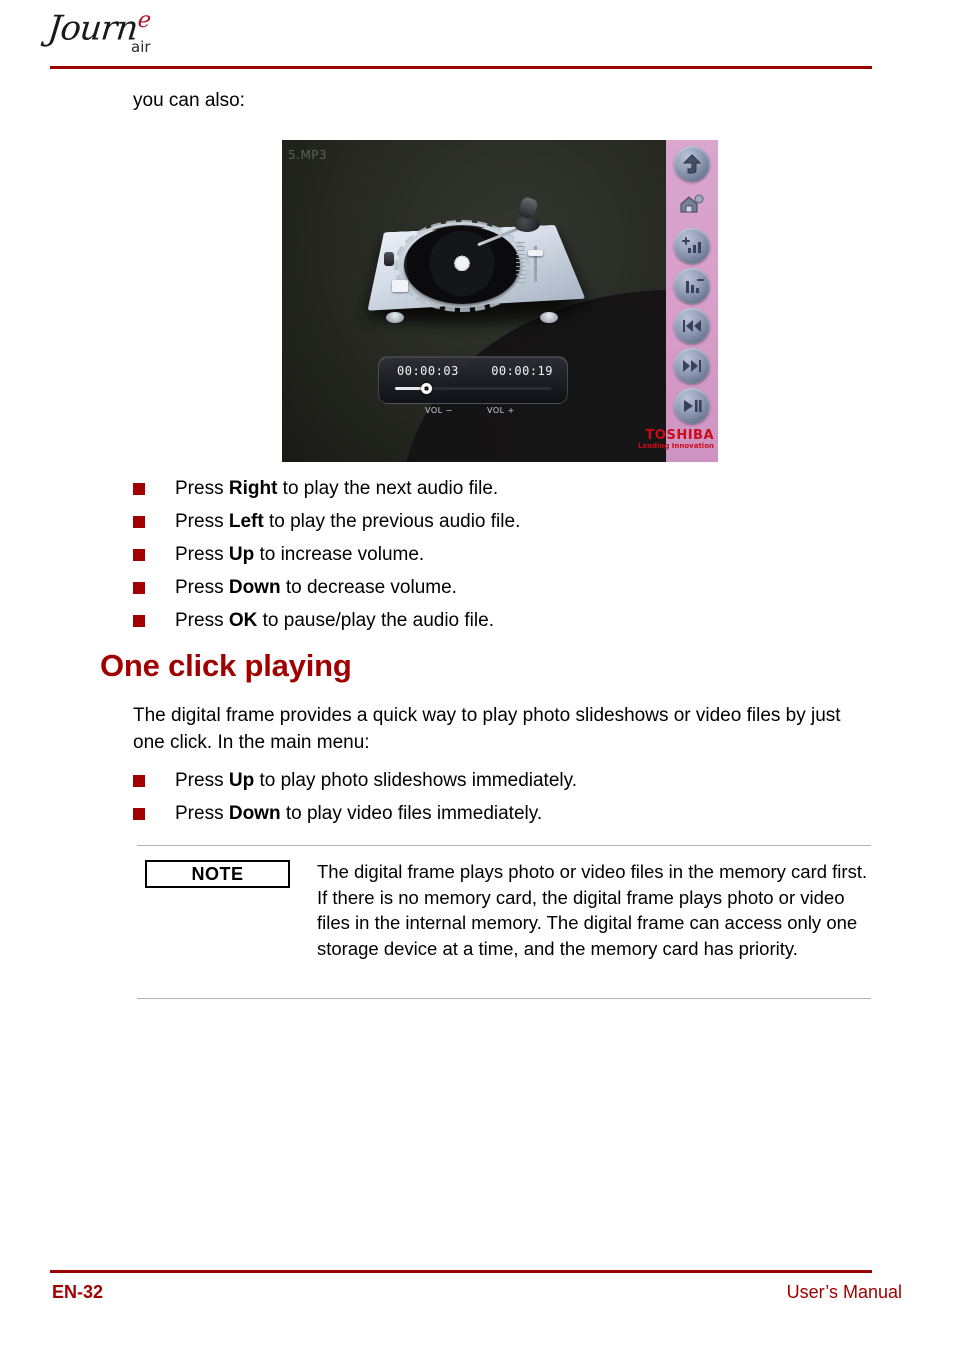  Describe the element at coordinates (189, 100) in the screenshot. I see `intro-line: you can also:` at that location.